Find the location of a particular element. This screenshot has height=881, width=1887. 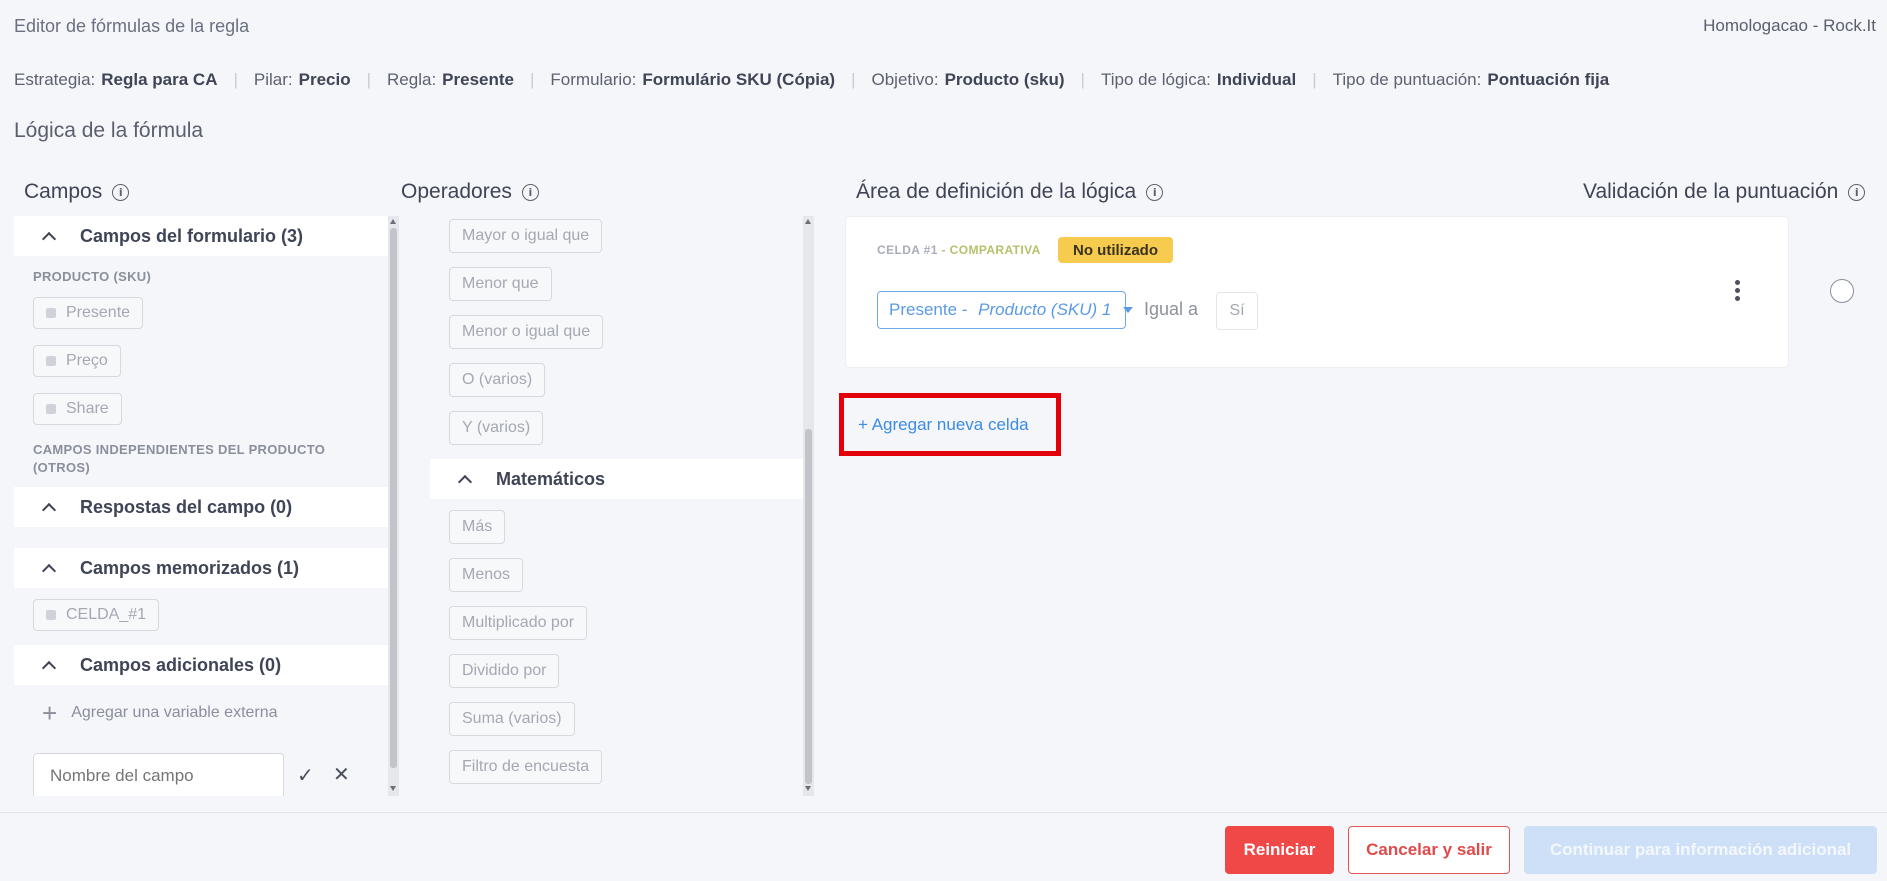

validation-column-header: Validación de la puntuación i is located at coordinates (1724, 192).